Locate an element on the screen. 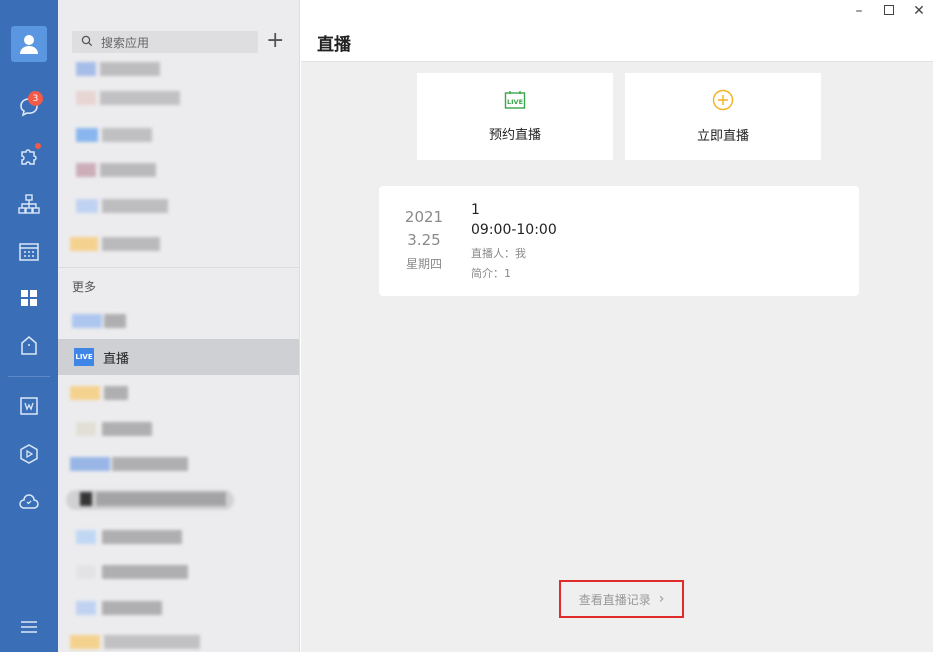 The width and height of the screenshot is (933, 652). svg-text: LIVE is located at coordinates (515, 102).